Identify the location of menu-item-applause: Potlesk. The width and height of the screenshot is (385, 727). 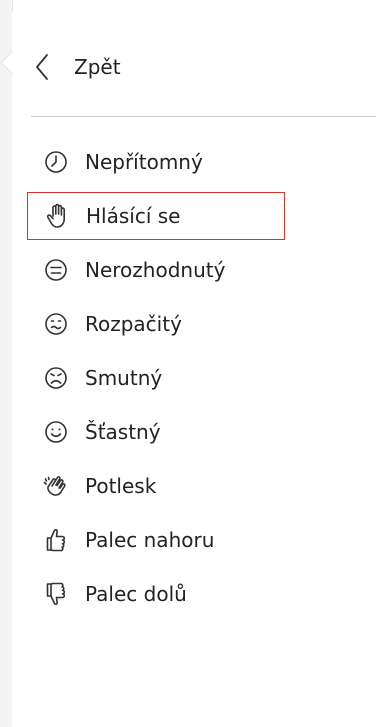
(156, 486).